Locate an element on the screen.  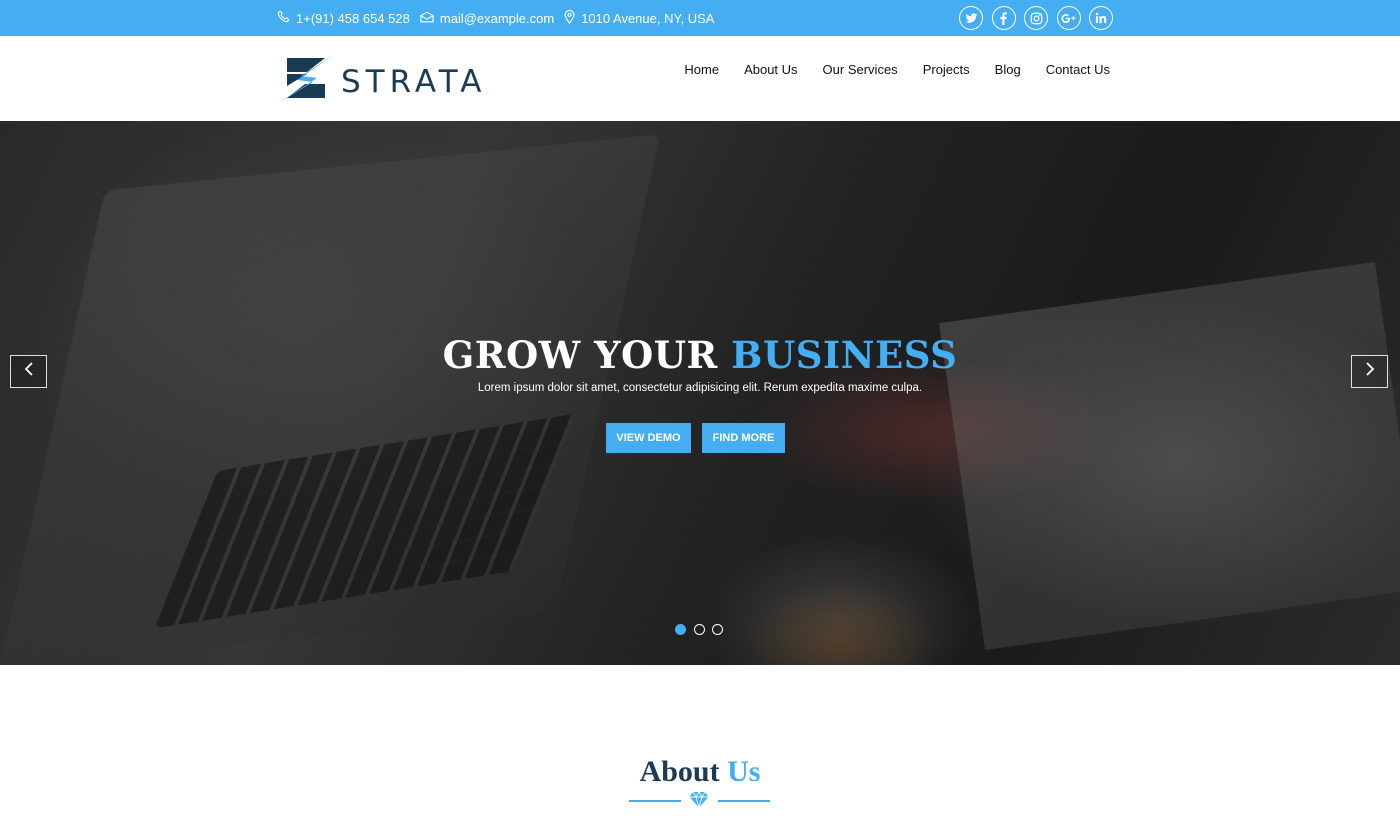
hero-title-main: GROW YOUR is located at coordinates (587, 355).